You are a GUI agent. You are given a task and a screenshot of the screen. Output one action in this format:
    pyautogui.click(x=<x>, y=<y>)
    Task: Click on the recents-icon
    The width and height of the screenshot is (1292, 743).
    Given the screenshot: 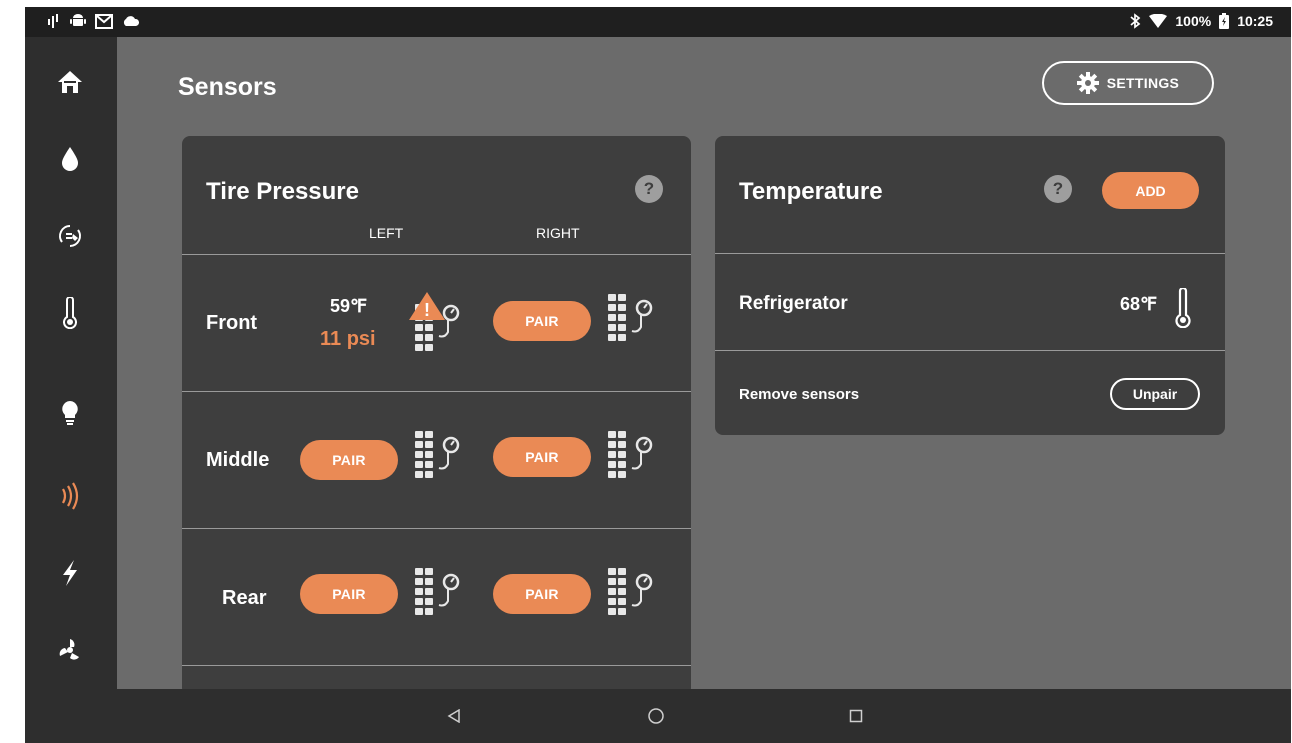 What is the action you would take?
    pyautogui.click(x=856, y=716)
    